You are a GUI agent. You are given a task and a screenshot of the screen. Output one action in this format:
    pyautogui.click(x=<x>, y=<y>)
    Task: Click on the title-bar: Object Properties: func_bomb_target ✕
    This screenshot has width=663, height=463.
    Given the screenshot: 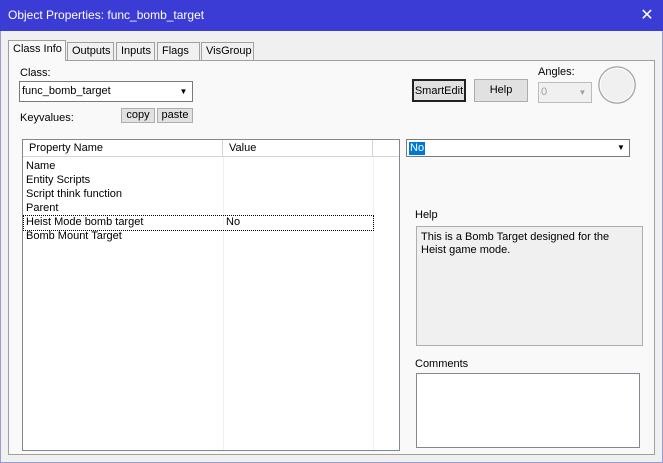 What is the action you would take?
    pyautogui.click(x=331, y=15)
    